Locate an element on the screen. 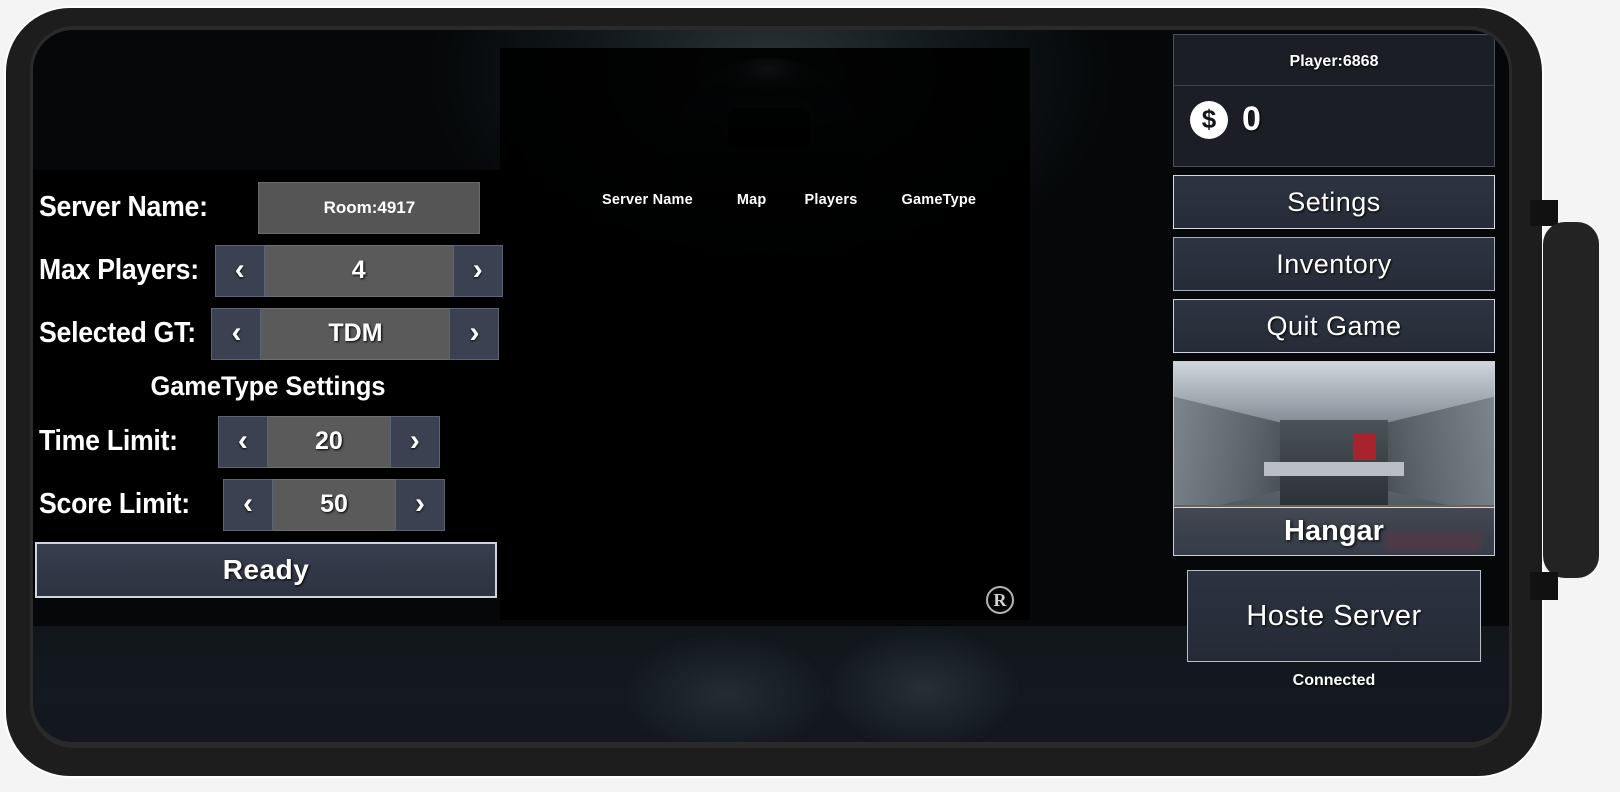  server-name-row: Server Name: Room:4917 is located at coordinates (268, 207).